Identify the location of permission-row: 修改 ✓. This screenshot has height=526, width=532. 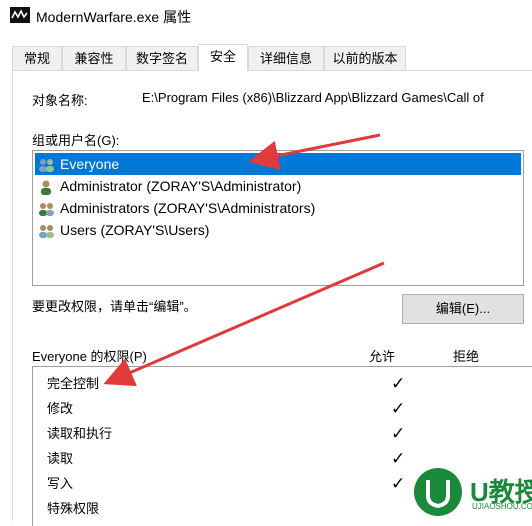
(287, 408).